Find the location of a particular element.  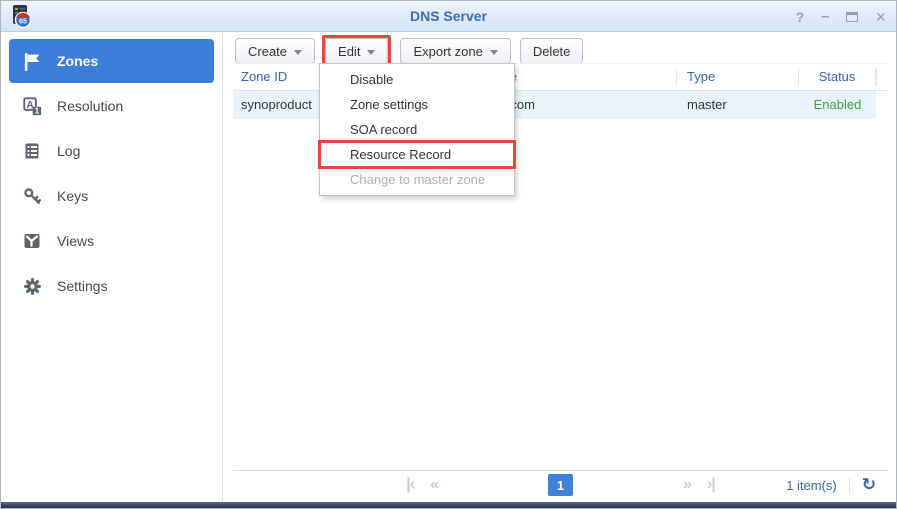

delete-button-label: Delete is located at coordinates (551, 51).